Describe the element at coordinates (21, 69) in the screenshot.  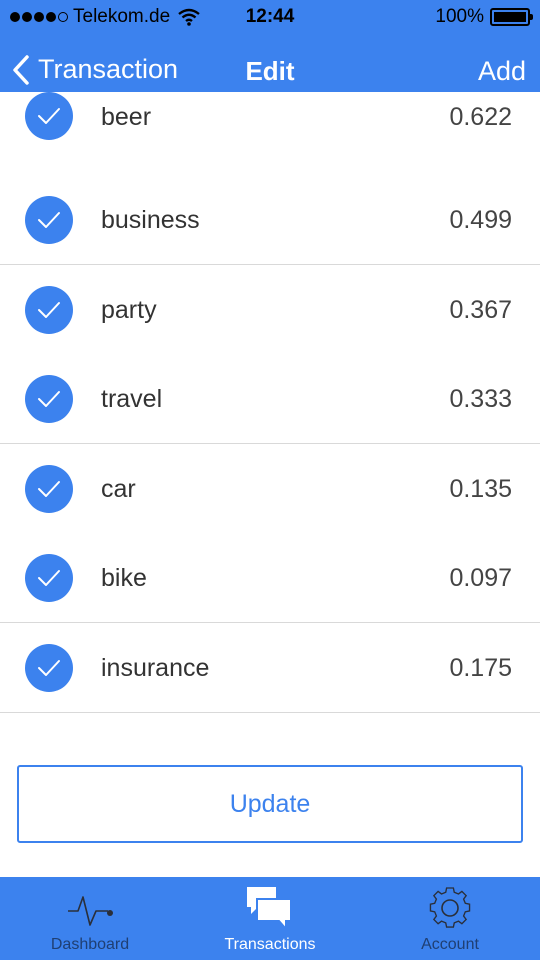
I see `chevron-left-icon` at that location.